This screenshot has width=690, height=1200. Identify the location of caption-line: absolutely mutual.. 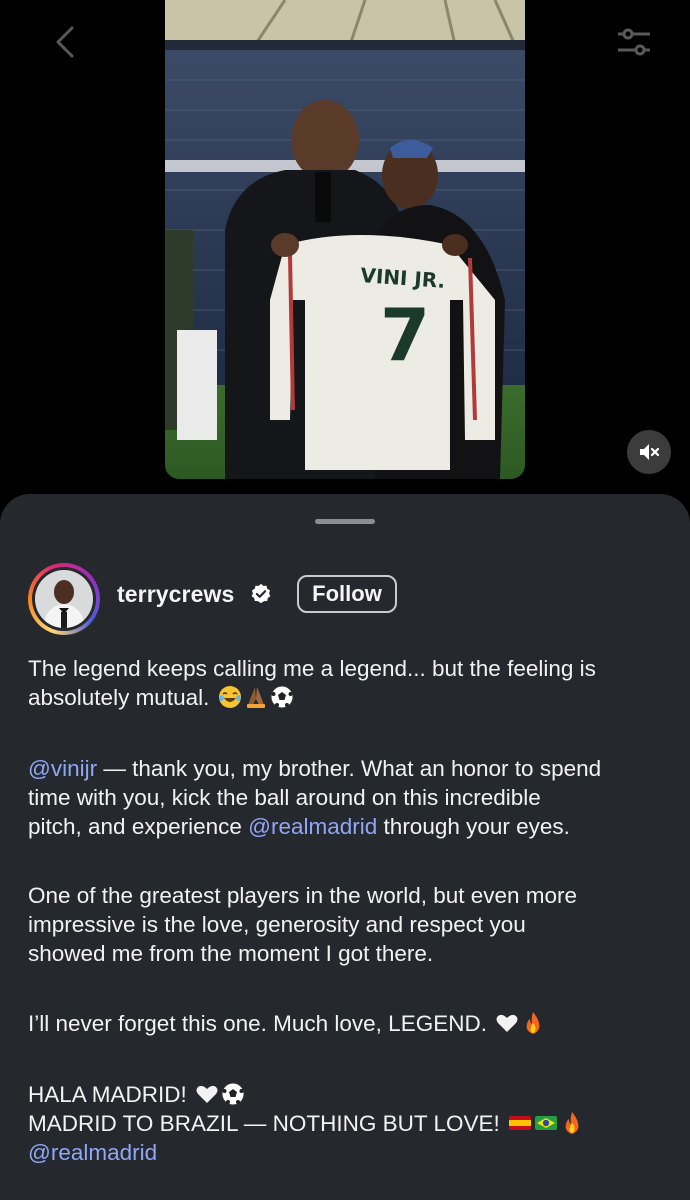
(348, 697).